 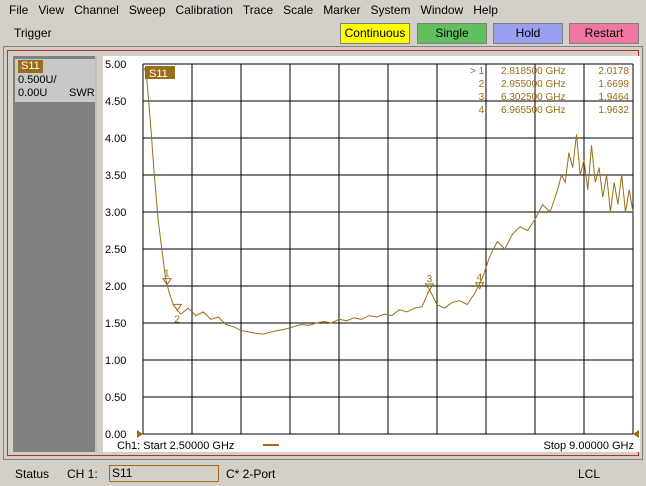 What do you see at coordinates (115, 213) in the screenshot?
I see `y-tick-label: 3.00` at bounding box center [115, 213].